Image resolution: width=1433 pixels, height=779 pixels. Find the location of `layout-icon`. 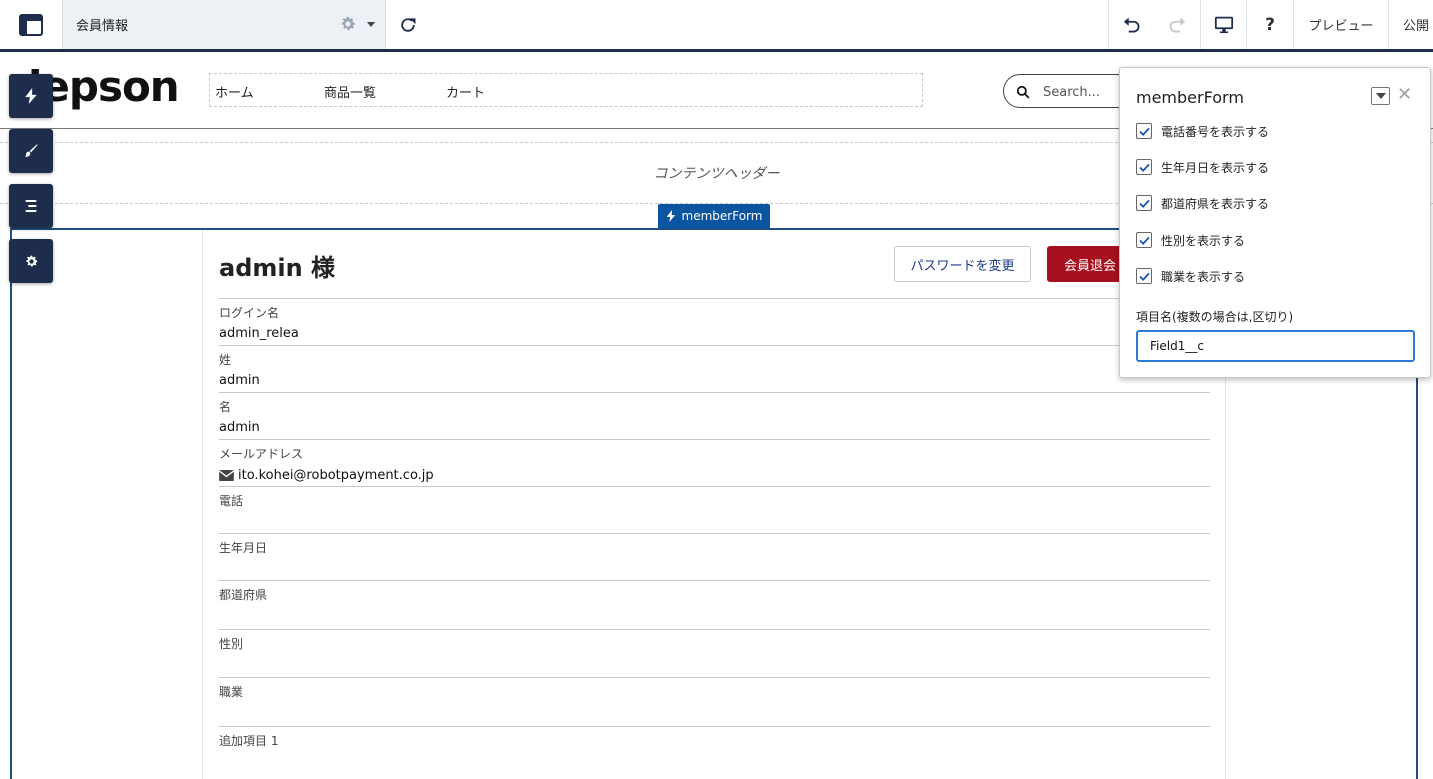

layout-icon is located at coordinates (31, 24).